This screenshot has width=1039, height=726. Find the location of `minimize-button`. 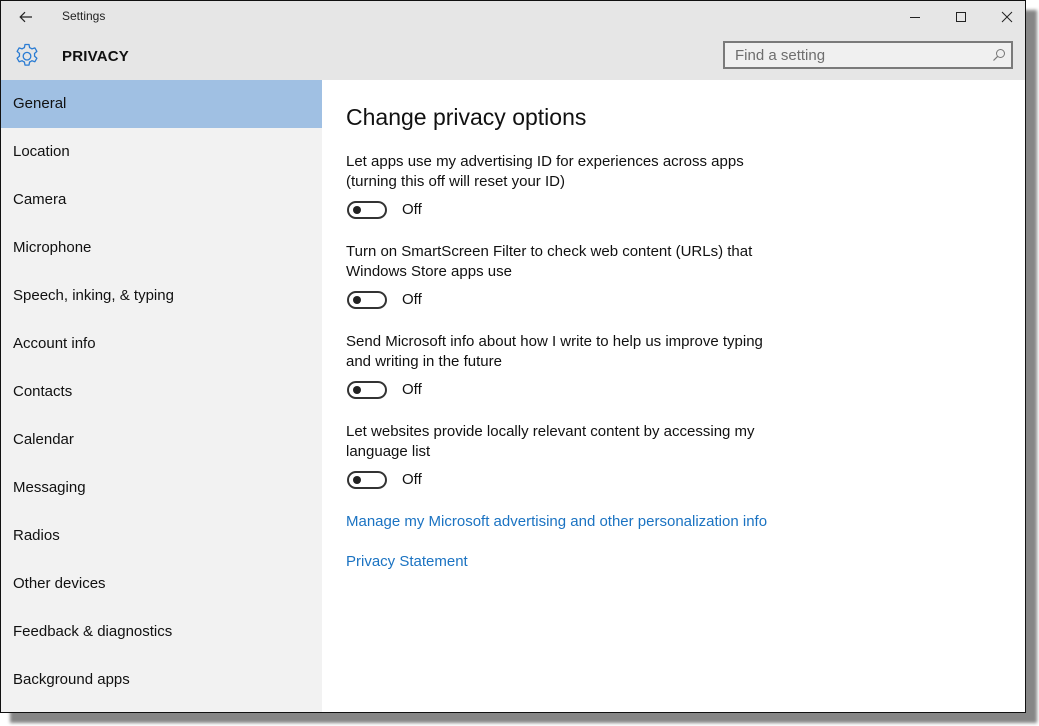

minimize-button is located at coordinates (915, 17).